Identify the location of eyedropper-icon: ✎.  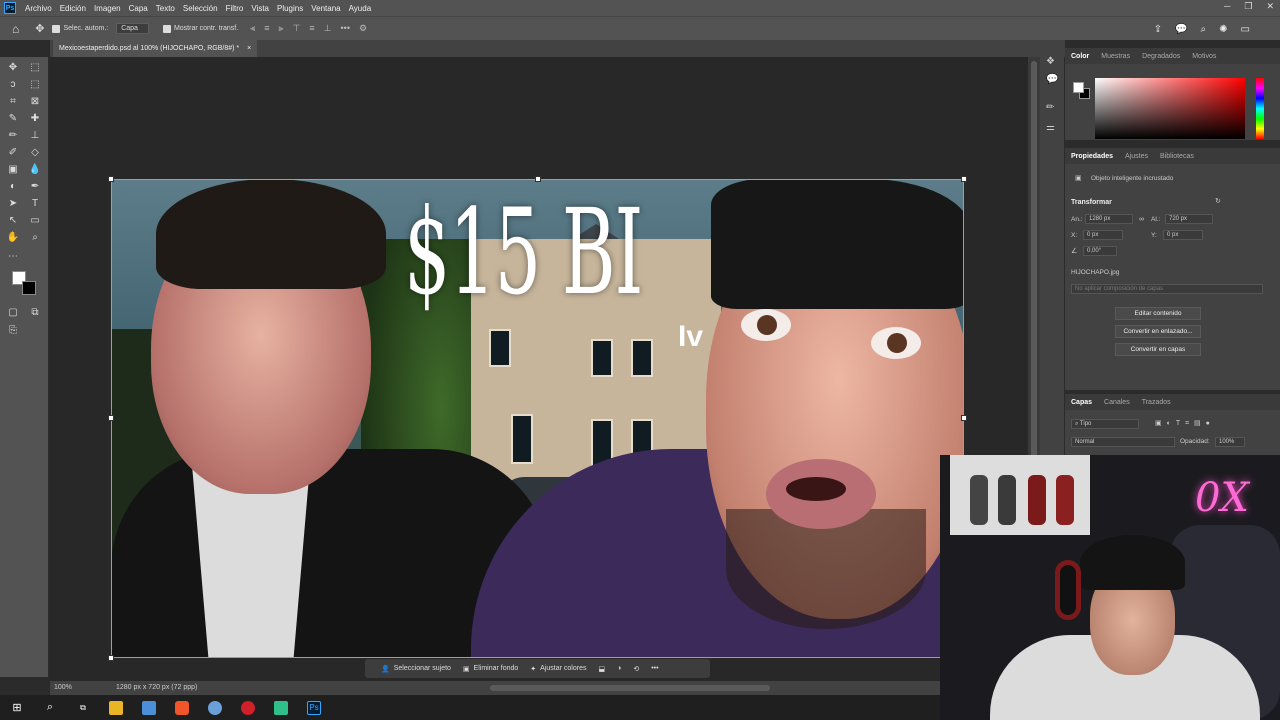
(13, 118).